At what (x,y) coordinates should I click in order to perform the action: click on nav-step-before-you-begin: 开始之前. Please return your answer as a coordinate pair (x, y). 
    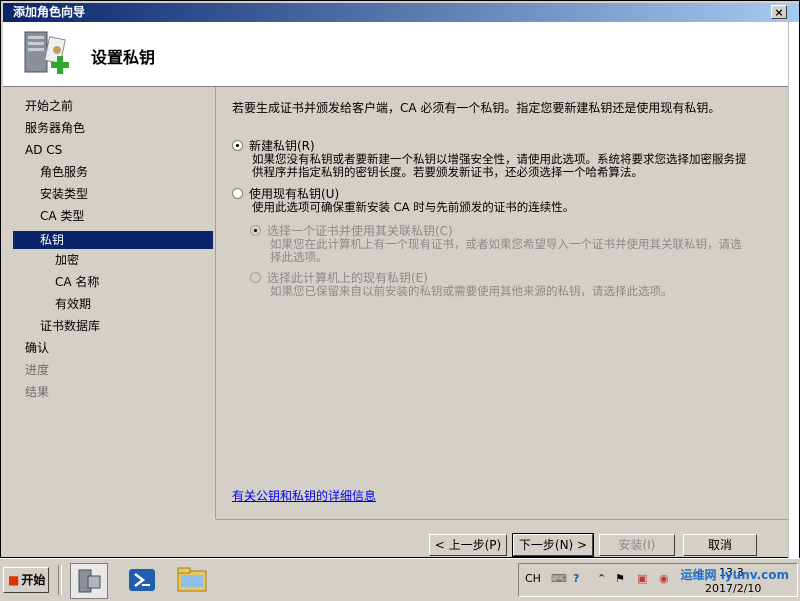
    Looking at the image, I should click on (49, 106).